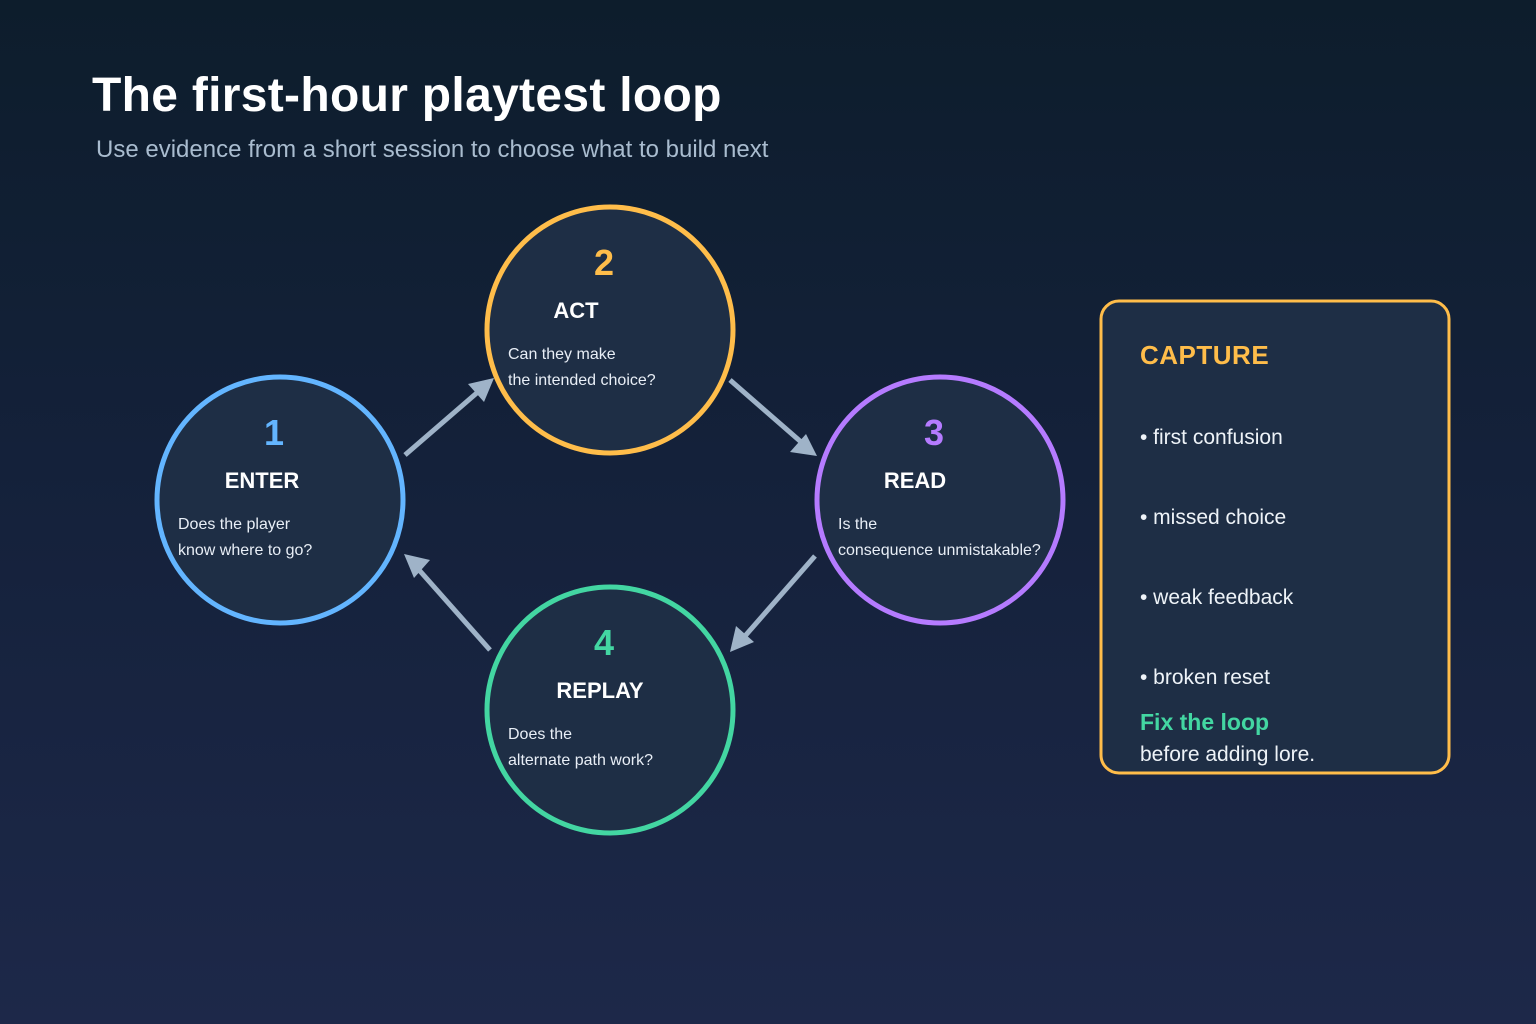 The image size is (1536, 1024). What do you see at coordinates (1204, 355) in the screenshot?
I see `capture-card-title: CAPTURE` at bounding box center [1204, 355].